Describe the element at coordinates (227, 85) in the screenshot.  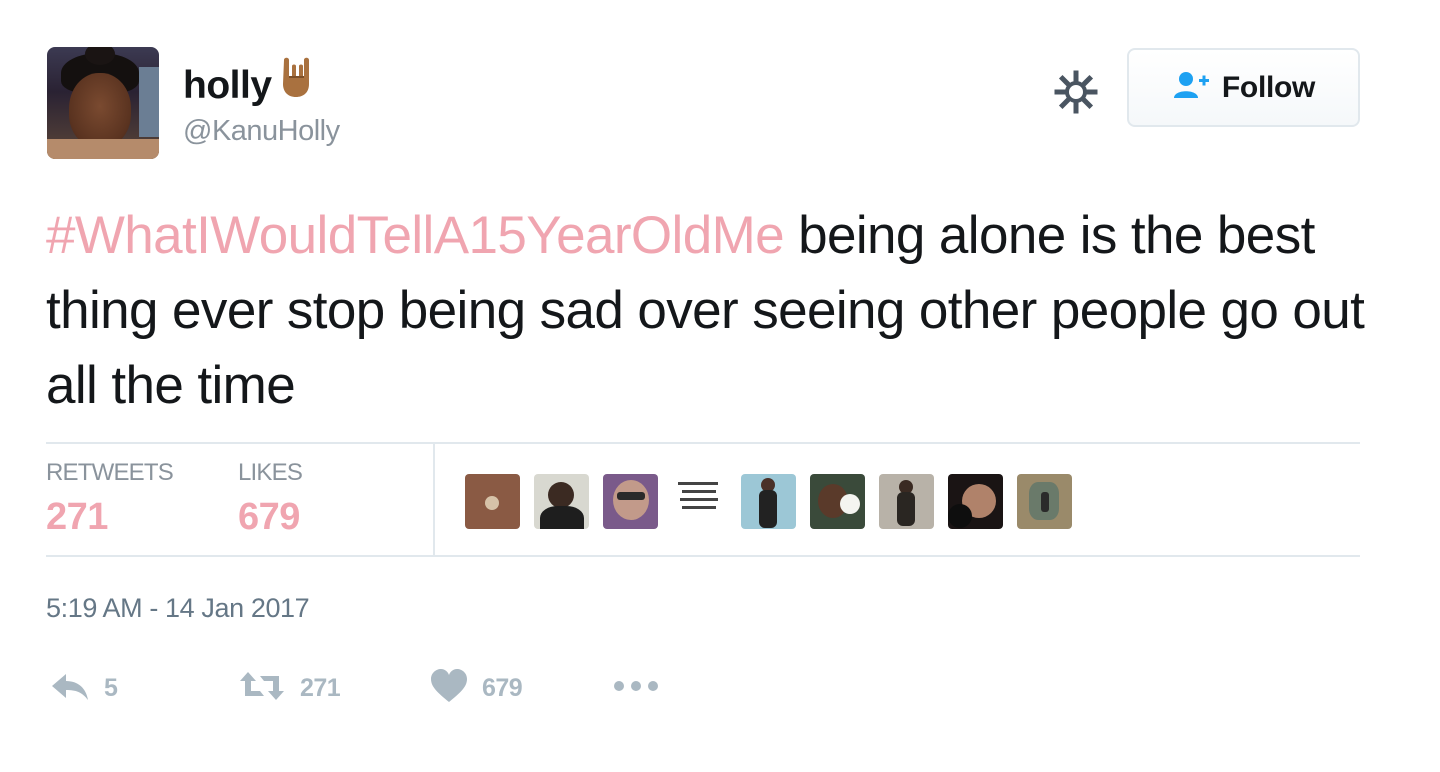
I see `display-name-text: holly` at that location.